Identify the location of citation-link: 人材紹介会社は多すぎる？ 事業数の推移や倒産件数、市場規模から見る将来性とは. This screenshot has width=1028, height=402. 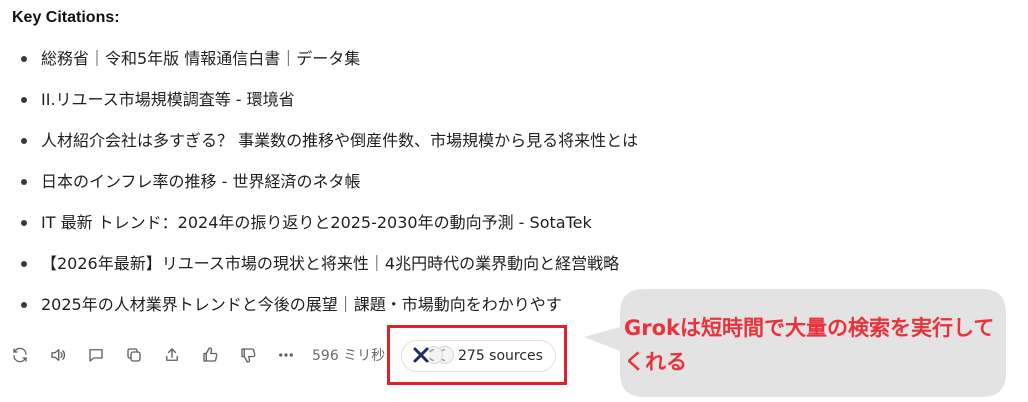
(319, 146).